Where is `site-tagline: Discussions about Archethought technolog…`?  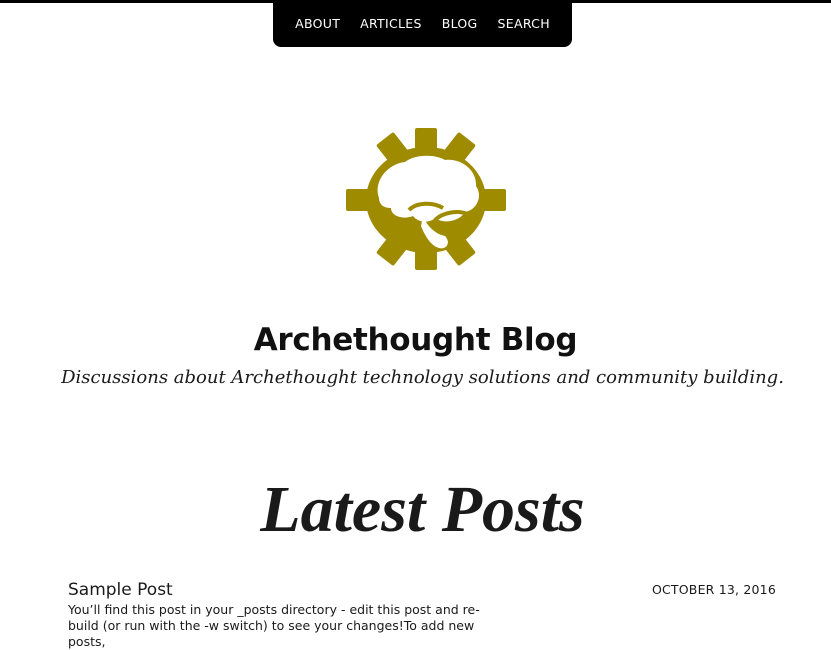
site-tagline: Discussions about Archethought technolog… is located at coordinates (422, 377).